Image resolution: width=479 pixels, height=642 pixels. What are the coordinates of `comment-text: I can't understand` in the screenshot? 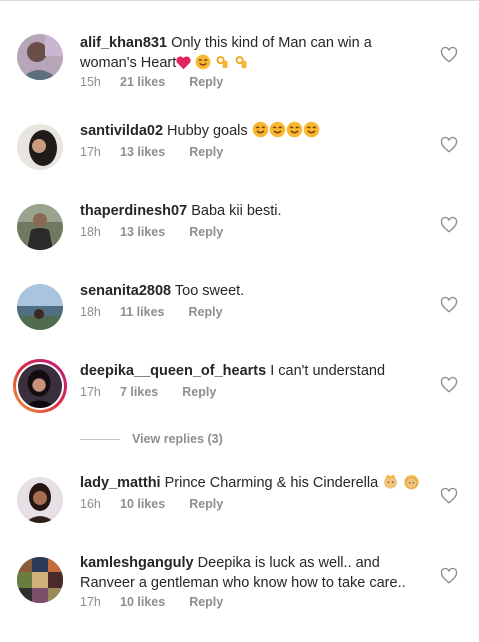 It's located at (328, 371).